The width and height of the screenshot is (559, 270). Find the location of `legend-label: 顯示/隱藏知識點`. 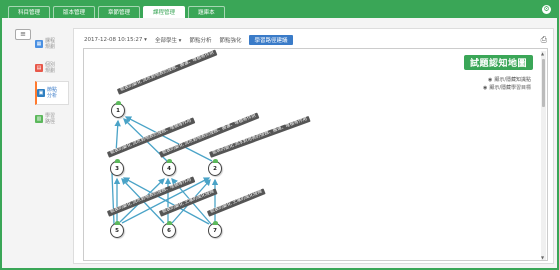

legend-label: 顯示/隱藏知識點 is located at coordinates (512, 80).